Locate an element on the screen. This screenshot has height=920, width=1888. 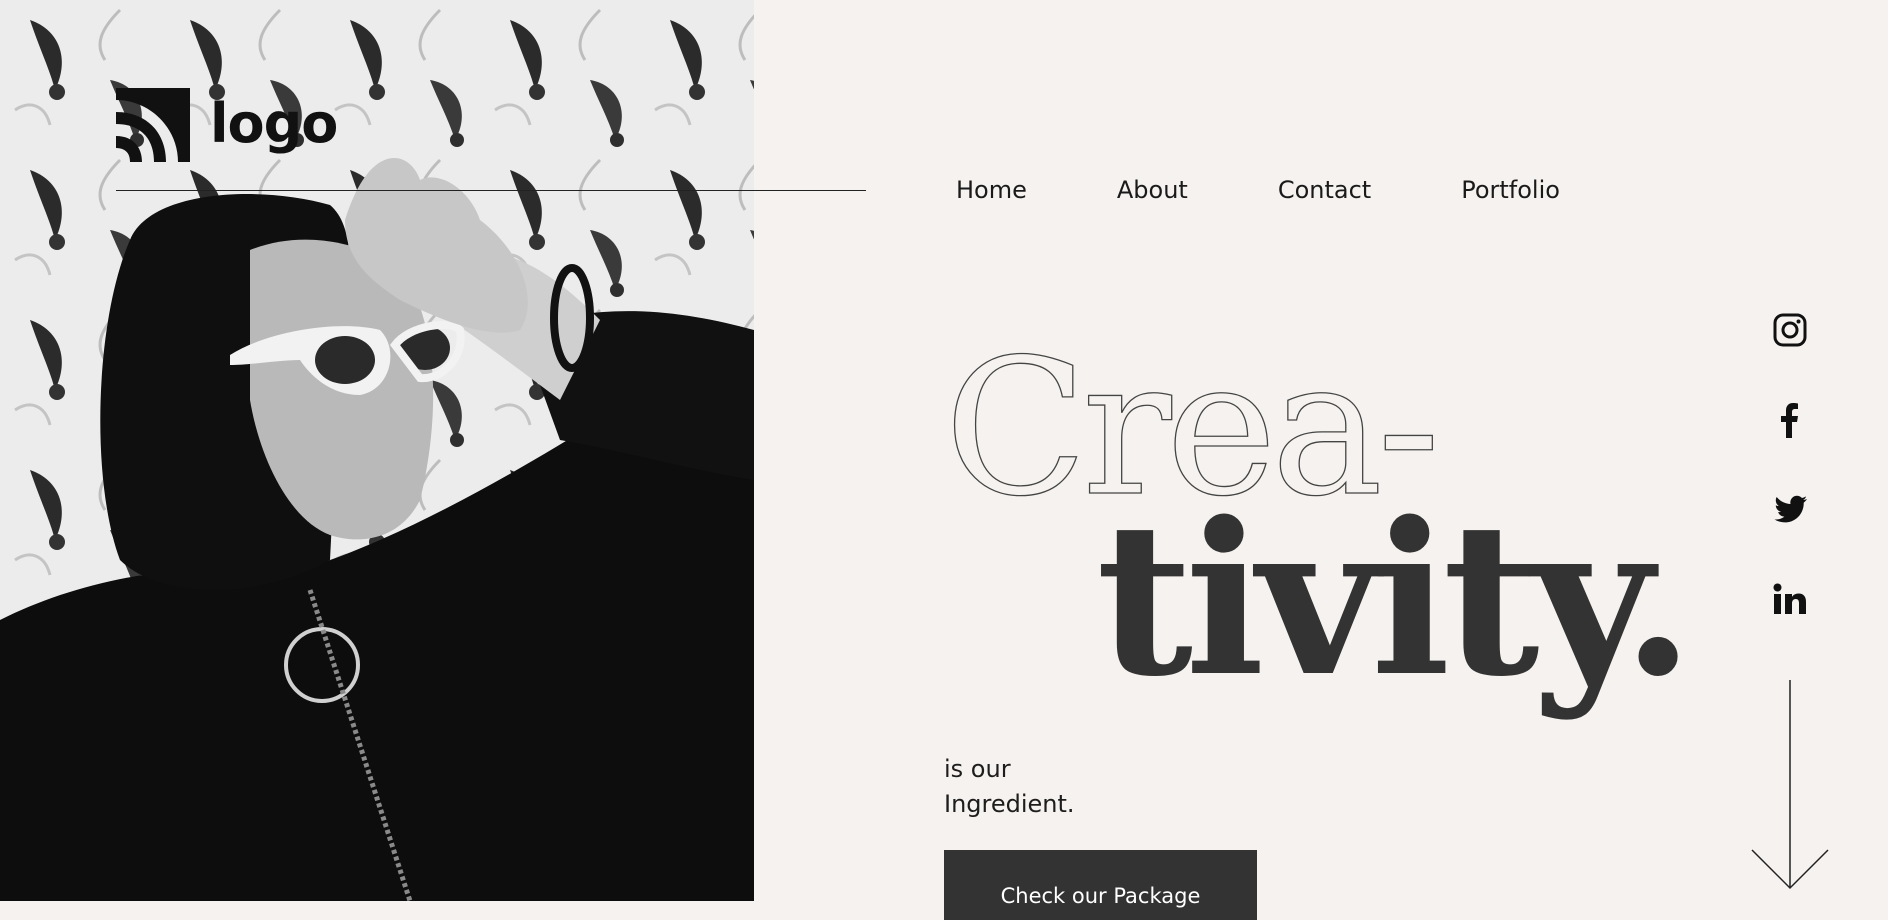
logo-mark-icon is located at coordinates (153, 125).